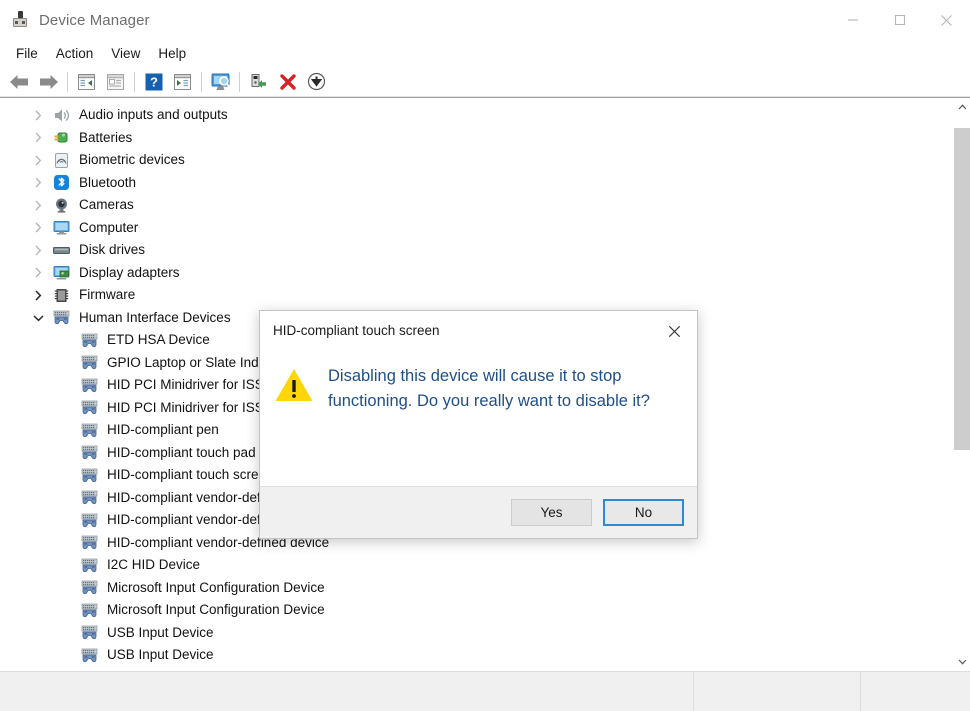 The height and width of the screenshot is (711, 970). I want to click on tree-node-label: ETD HSA Device, so click(158, 340).